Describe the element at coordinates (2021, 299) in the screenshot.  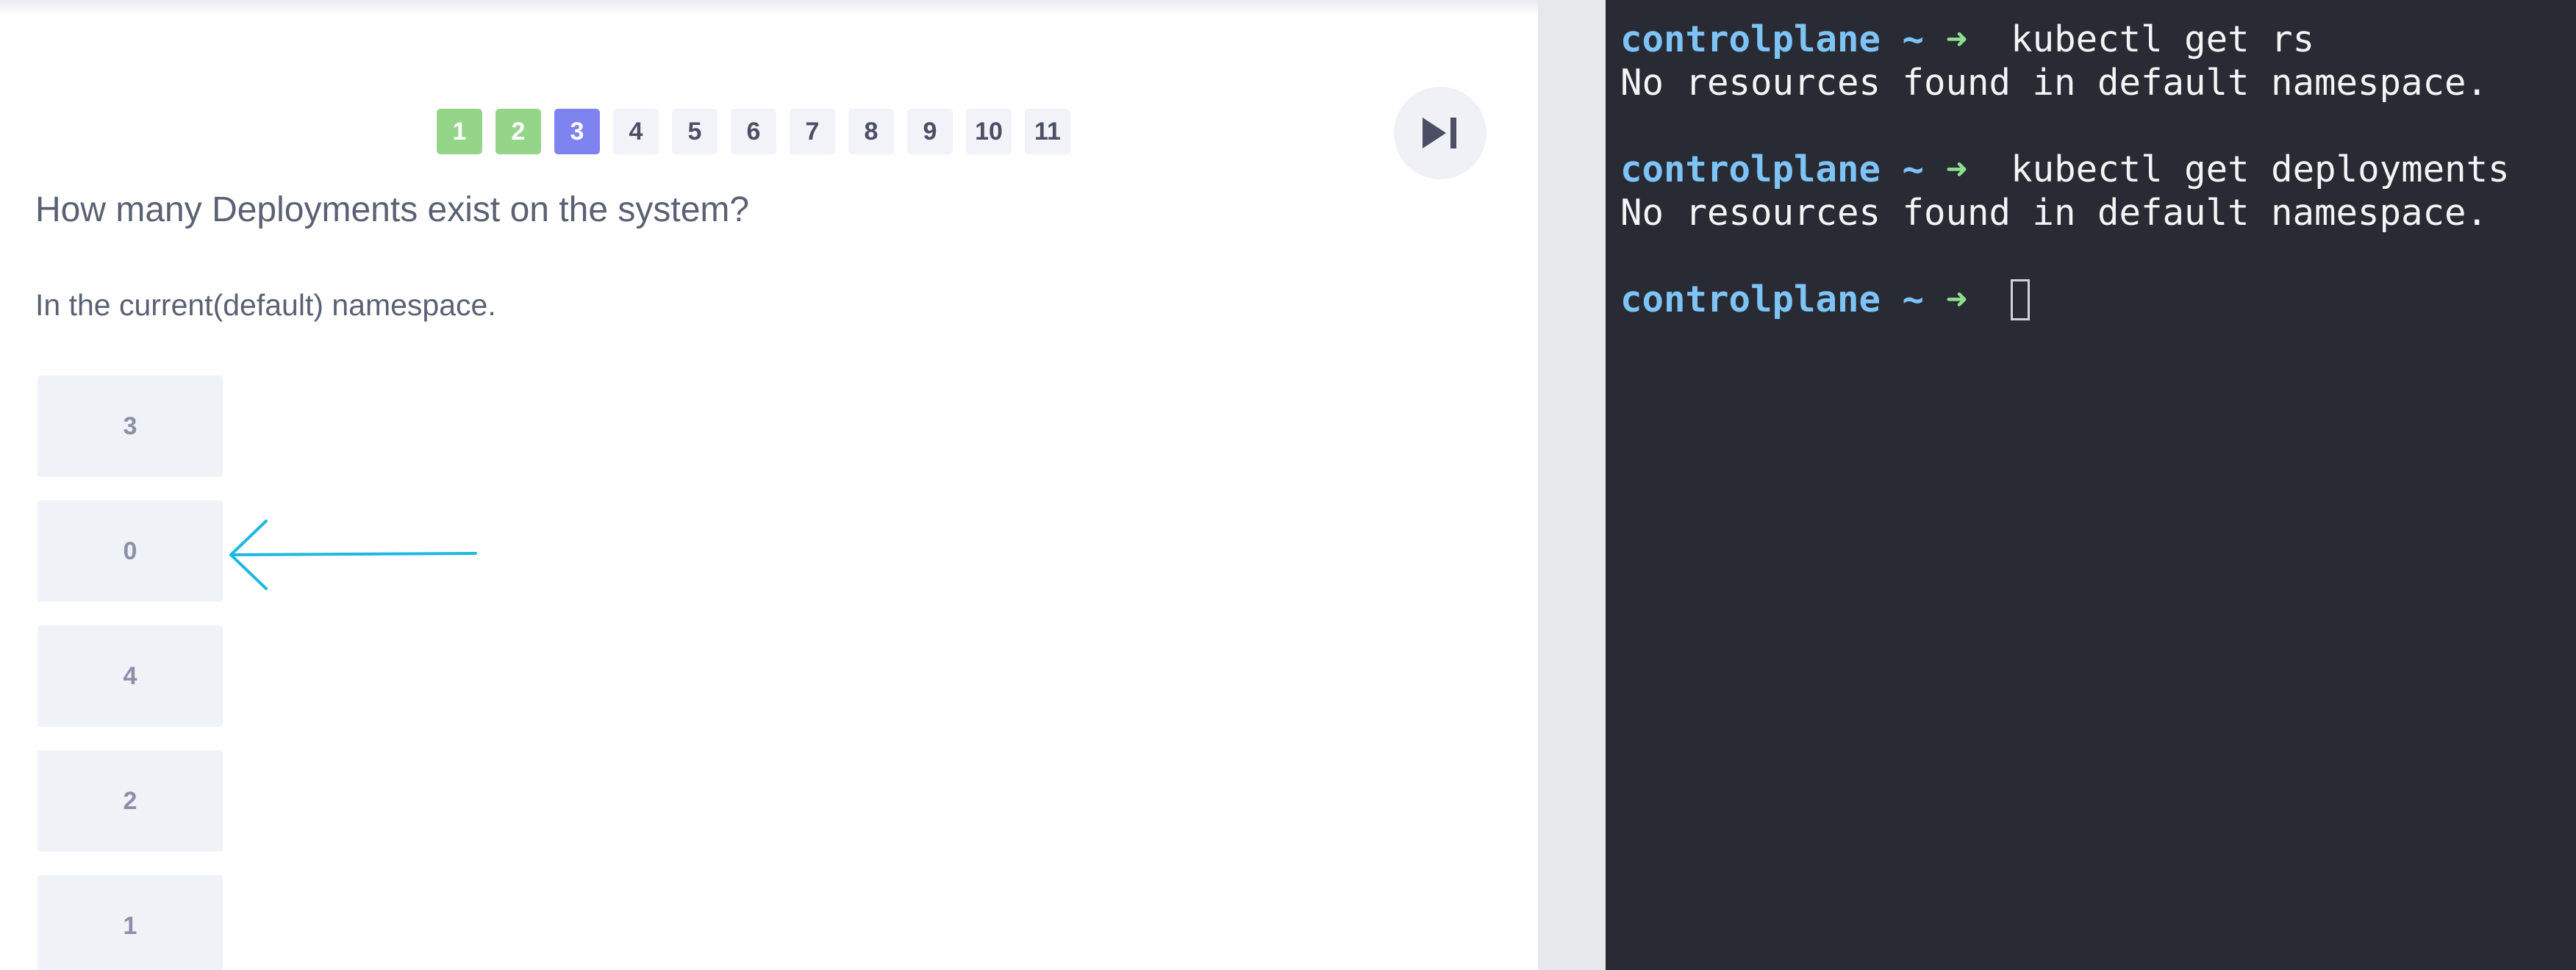
I see `terminal-cursor` at that location.